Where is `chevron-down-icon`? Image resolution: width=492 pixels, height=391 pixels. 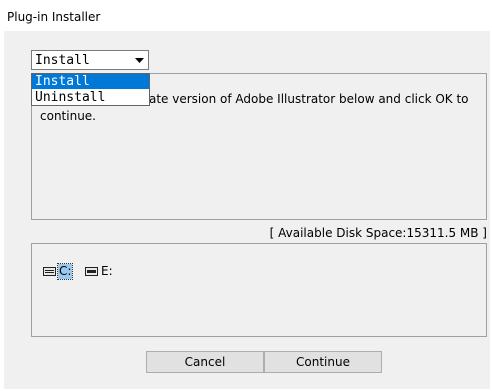
chevron-down-icon is located at coordinates (139, 60).